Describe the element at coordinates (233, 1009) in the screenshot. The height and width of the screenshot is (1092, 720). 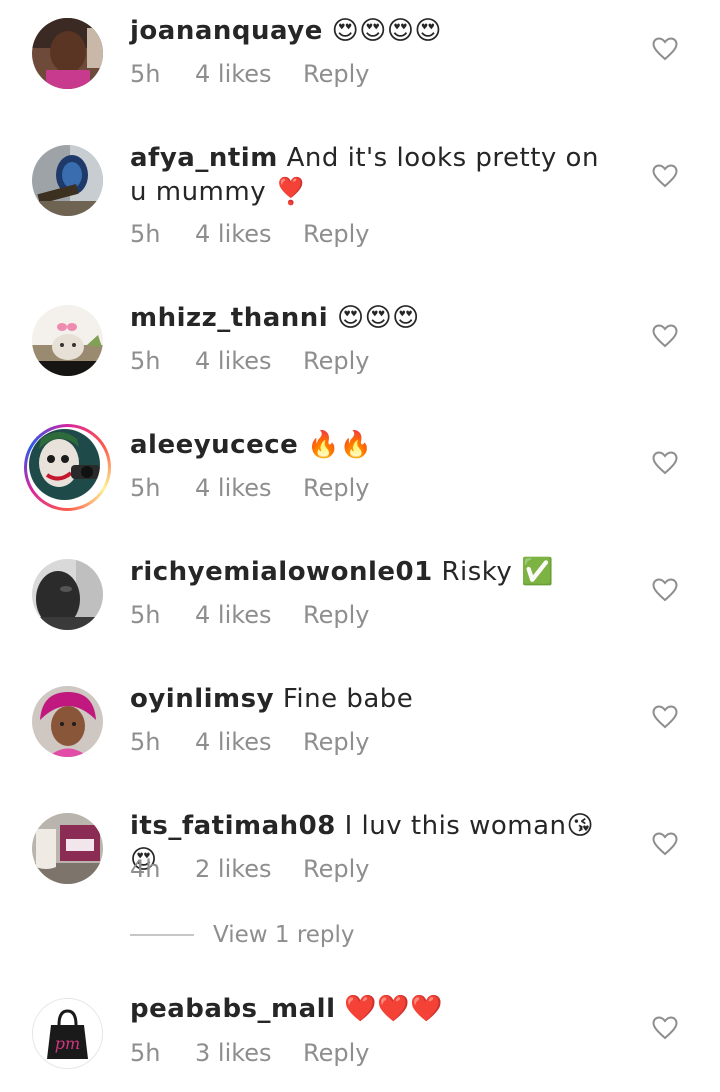
I see `comment-username: peababs_mall` at that location.